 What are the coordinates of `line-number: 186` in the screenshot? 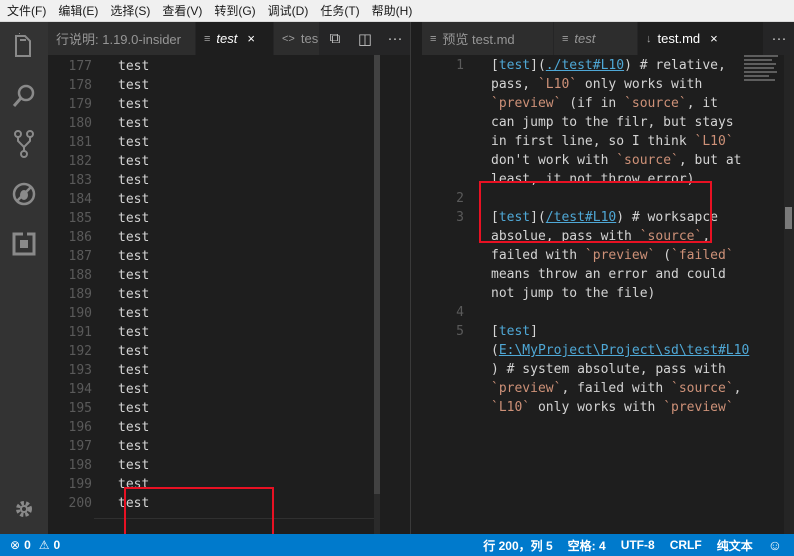 It's located at (80, 237).